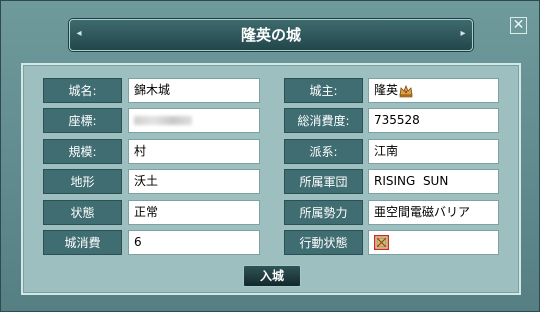  What do you see at coordinates (194, 120) in the screenshot?
I see `coordinates-value` at bounding box center [194, 120].